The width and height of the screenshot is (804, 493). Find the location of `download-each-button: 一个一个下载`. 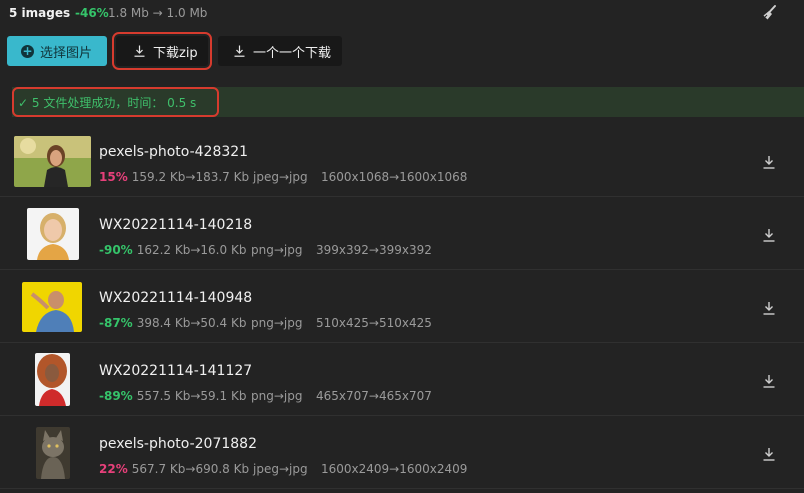

download-each-button: 一个一个下载 is located at coordinates (280, 51).